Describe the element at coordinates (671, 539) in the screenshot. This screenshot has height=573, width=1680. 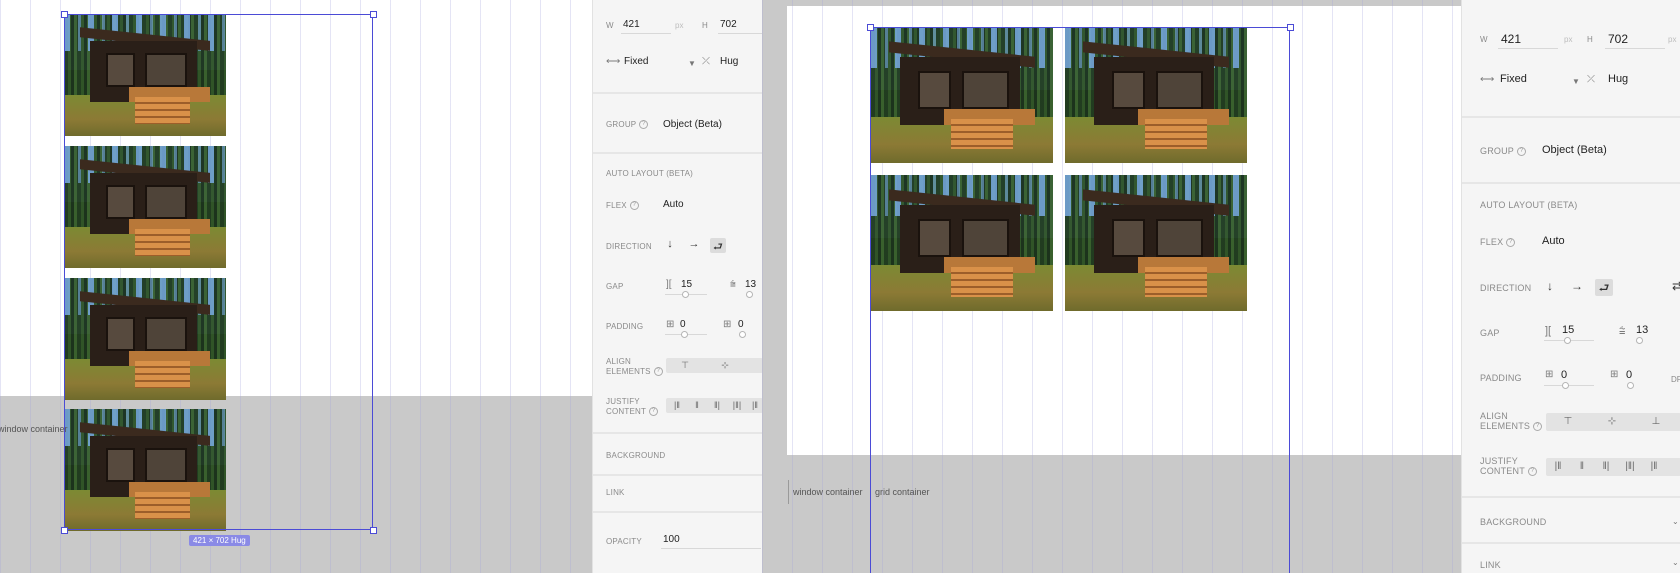
I see `opacity-field: 100` at that location.